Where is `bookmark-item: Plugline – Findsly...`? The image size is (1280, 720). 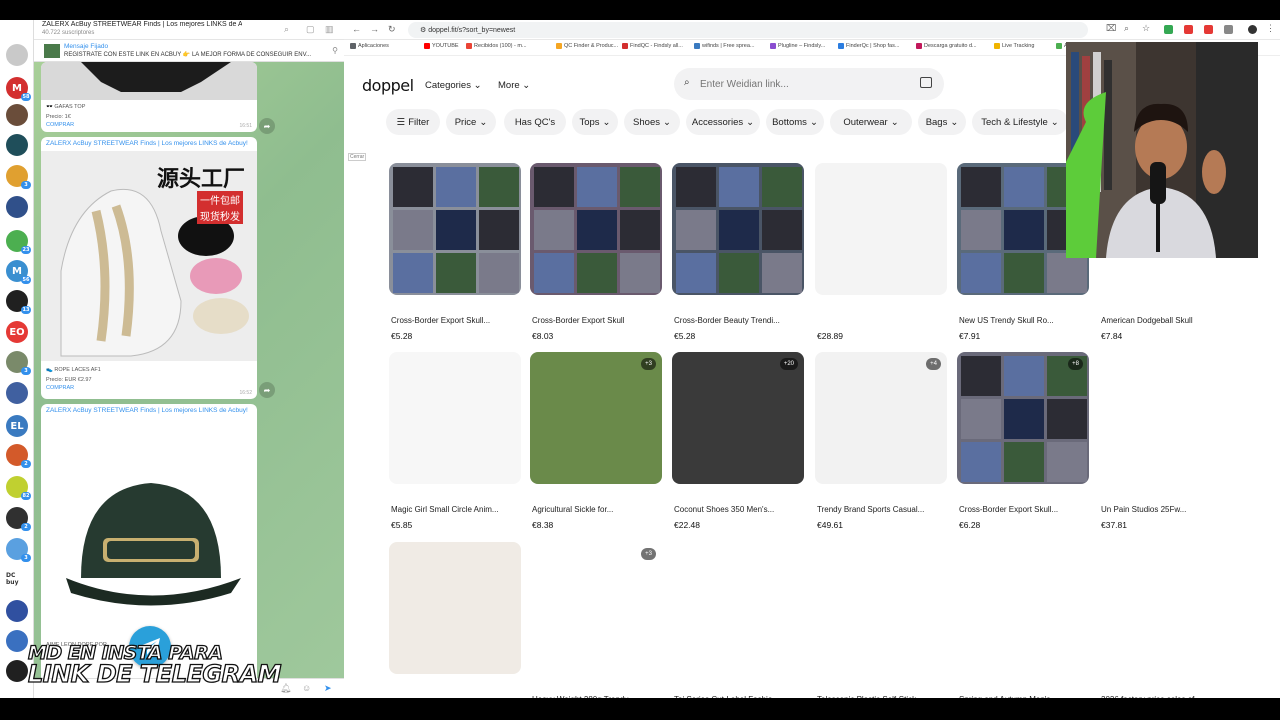
bookmark-item: Plugline – Findsly... is located at coordinates (797, 46).